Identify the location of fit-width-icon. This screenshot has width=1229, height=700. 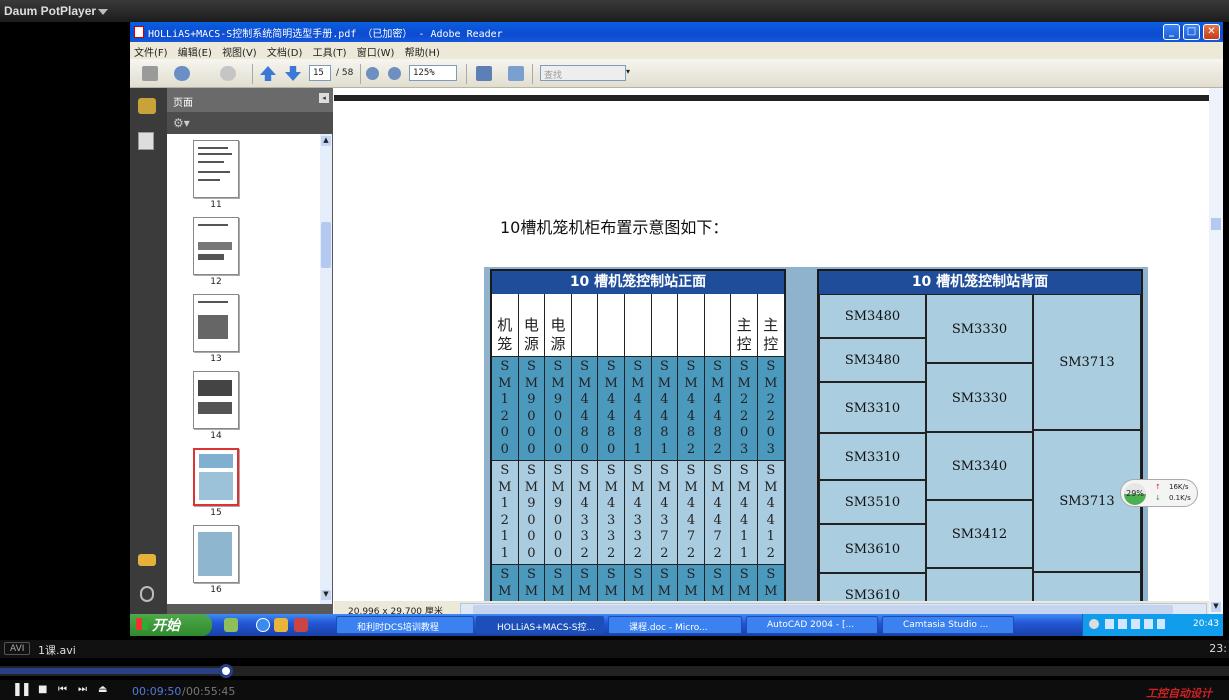
(516, 73).